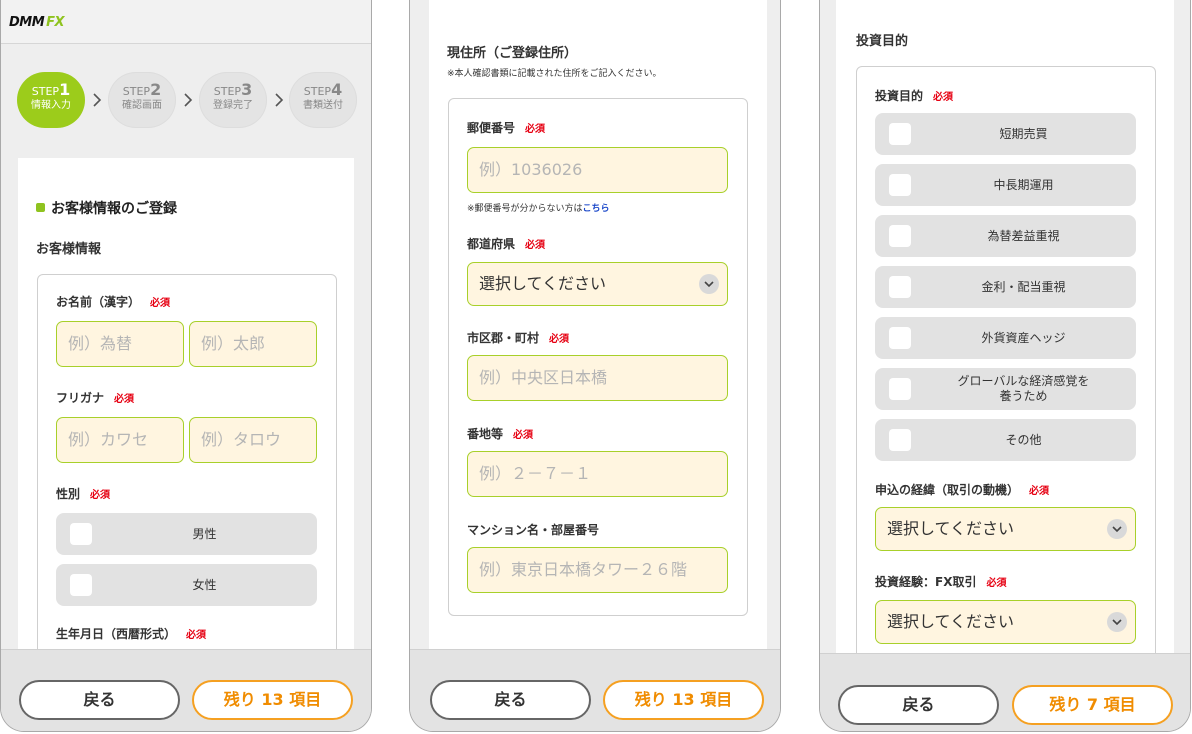  Describe the element at coordinates (597, 170) in the screenshot. I see `postal-code-input: 例）1036026` at that location.